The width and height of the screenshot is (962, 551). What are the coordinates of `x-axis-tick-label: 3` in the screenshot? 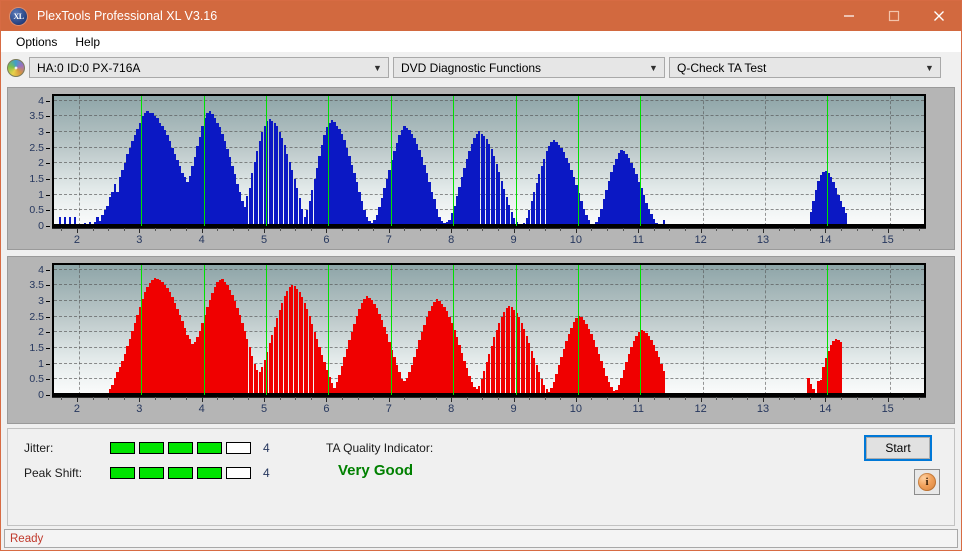 It's located at (139, 409).